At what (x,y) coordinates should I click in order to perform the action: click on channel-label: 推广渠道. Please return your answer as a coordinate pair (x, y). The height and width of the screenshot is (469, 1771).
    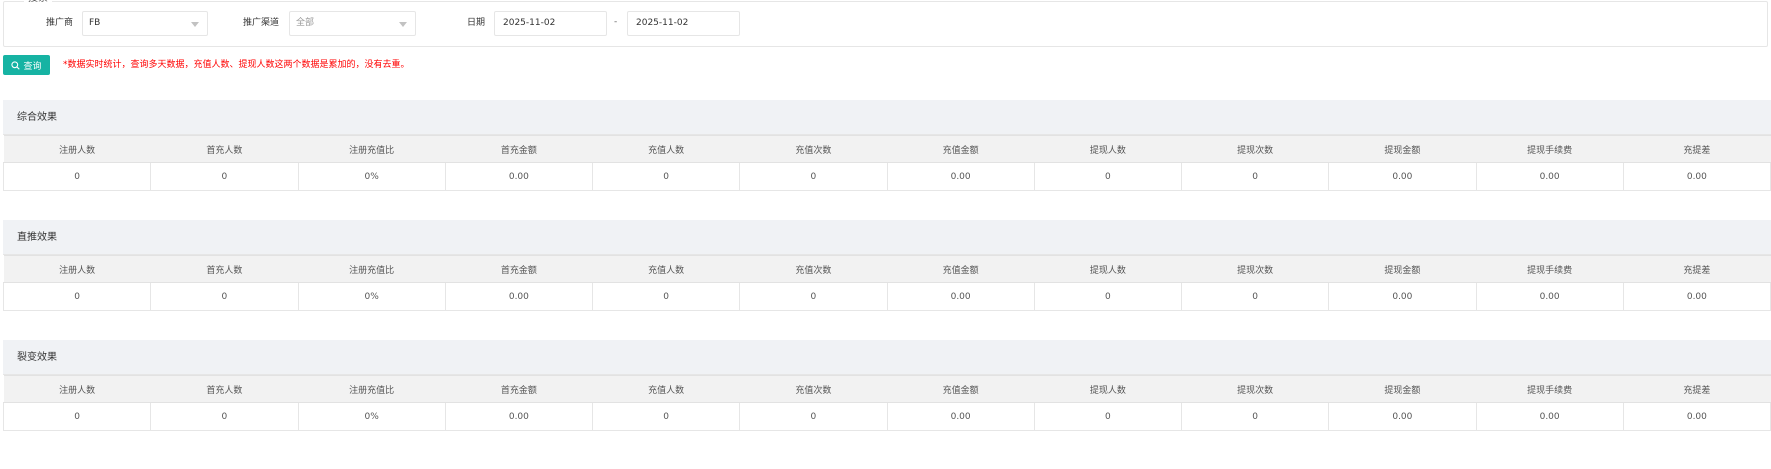
    Looking at the image, I should click on (261, 23).